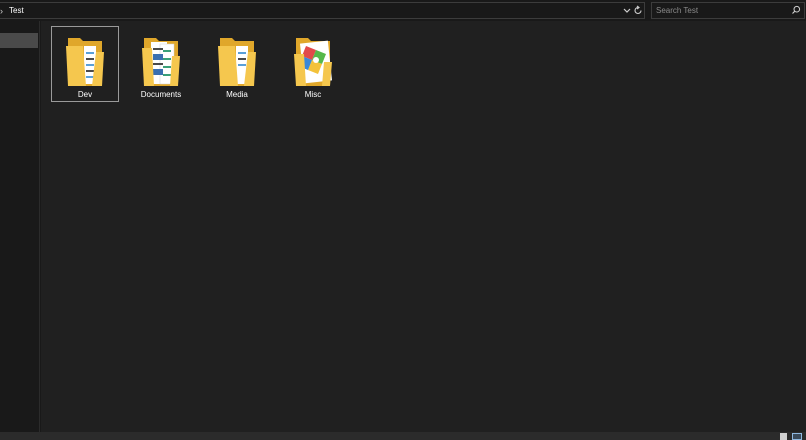  I want to click on folder-documents-icon, so click(161, 62).